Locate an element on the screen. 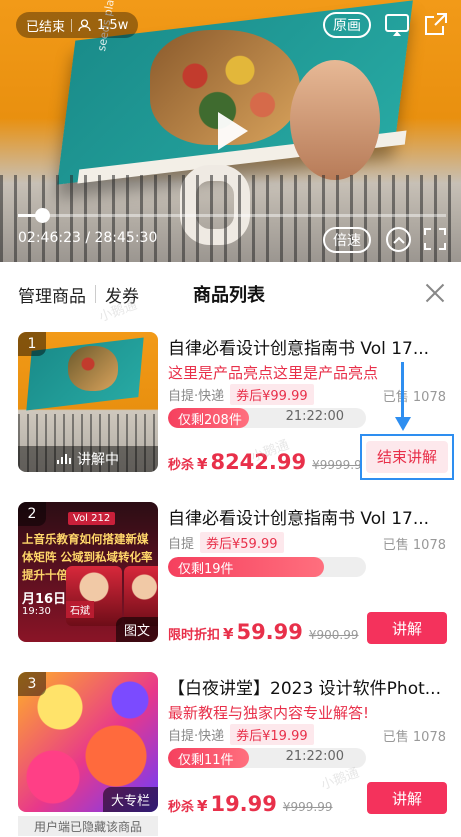  current-price: 19.99 is located at coordinates (243, 804).